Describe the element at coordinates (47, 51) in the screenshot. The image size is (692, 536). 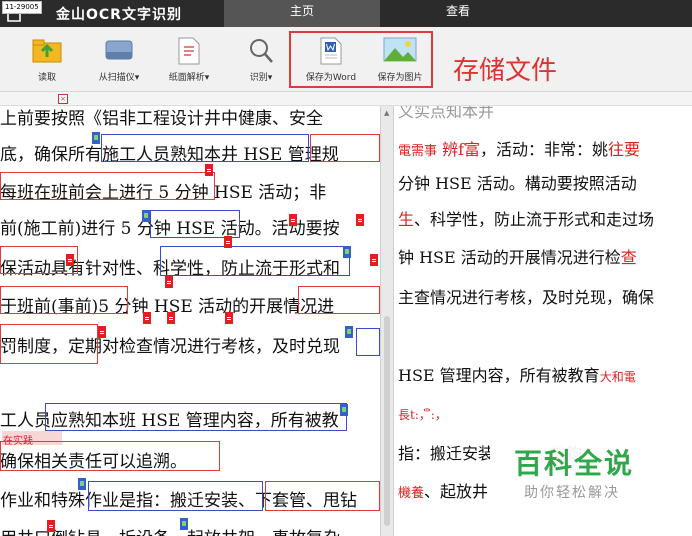
I see `folder-open-icon` at that location.